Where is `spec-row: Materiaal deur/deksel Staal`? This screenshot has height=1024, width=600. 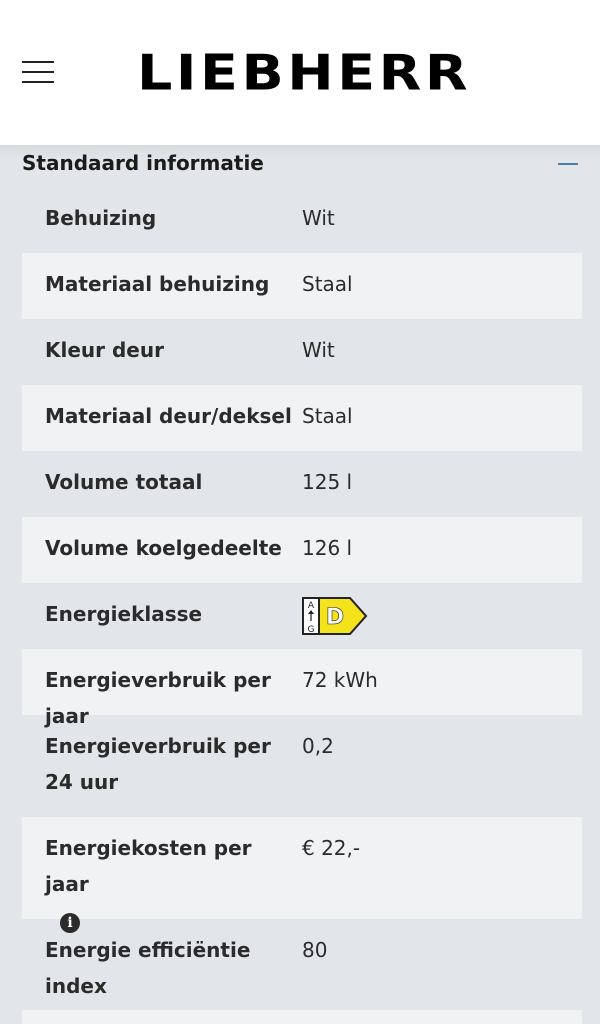 spec-row: Materiaal deur/deksel Staal is located at coordinates (302, 418).